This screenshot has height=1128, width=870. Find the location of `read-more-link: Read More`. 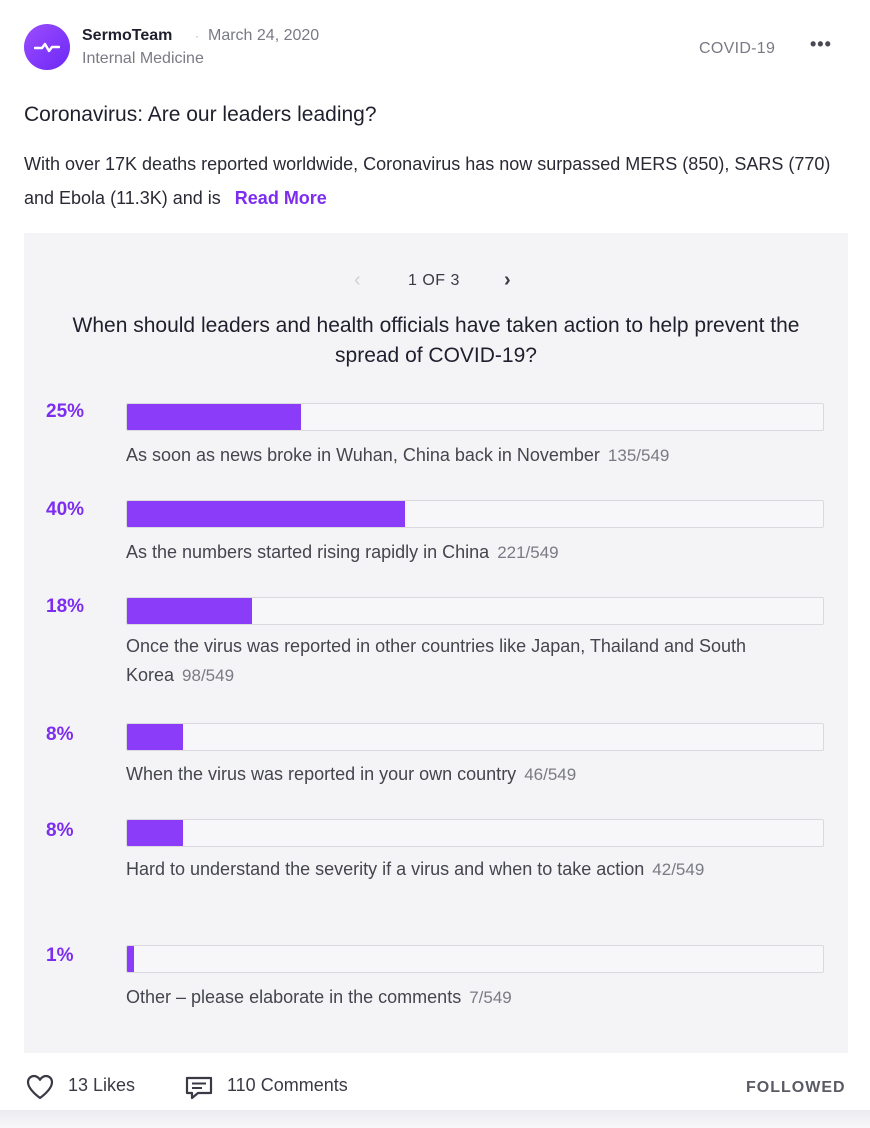

read-more-link: Read More is located at coordinates (281, 198).